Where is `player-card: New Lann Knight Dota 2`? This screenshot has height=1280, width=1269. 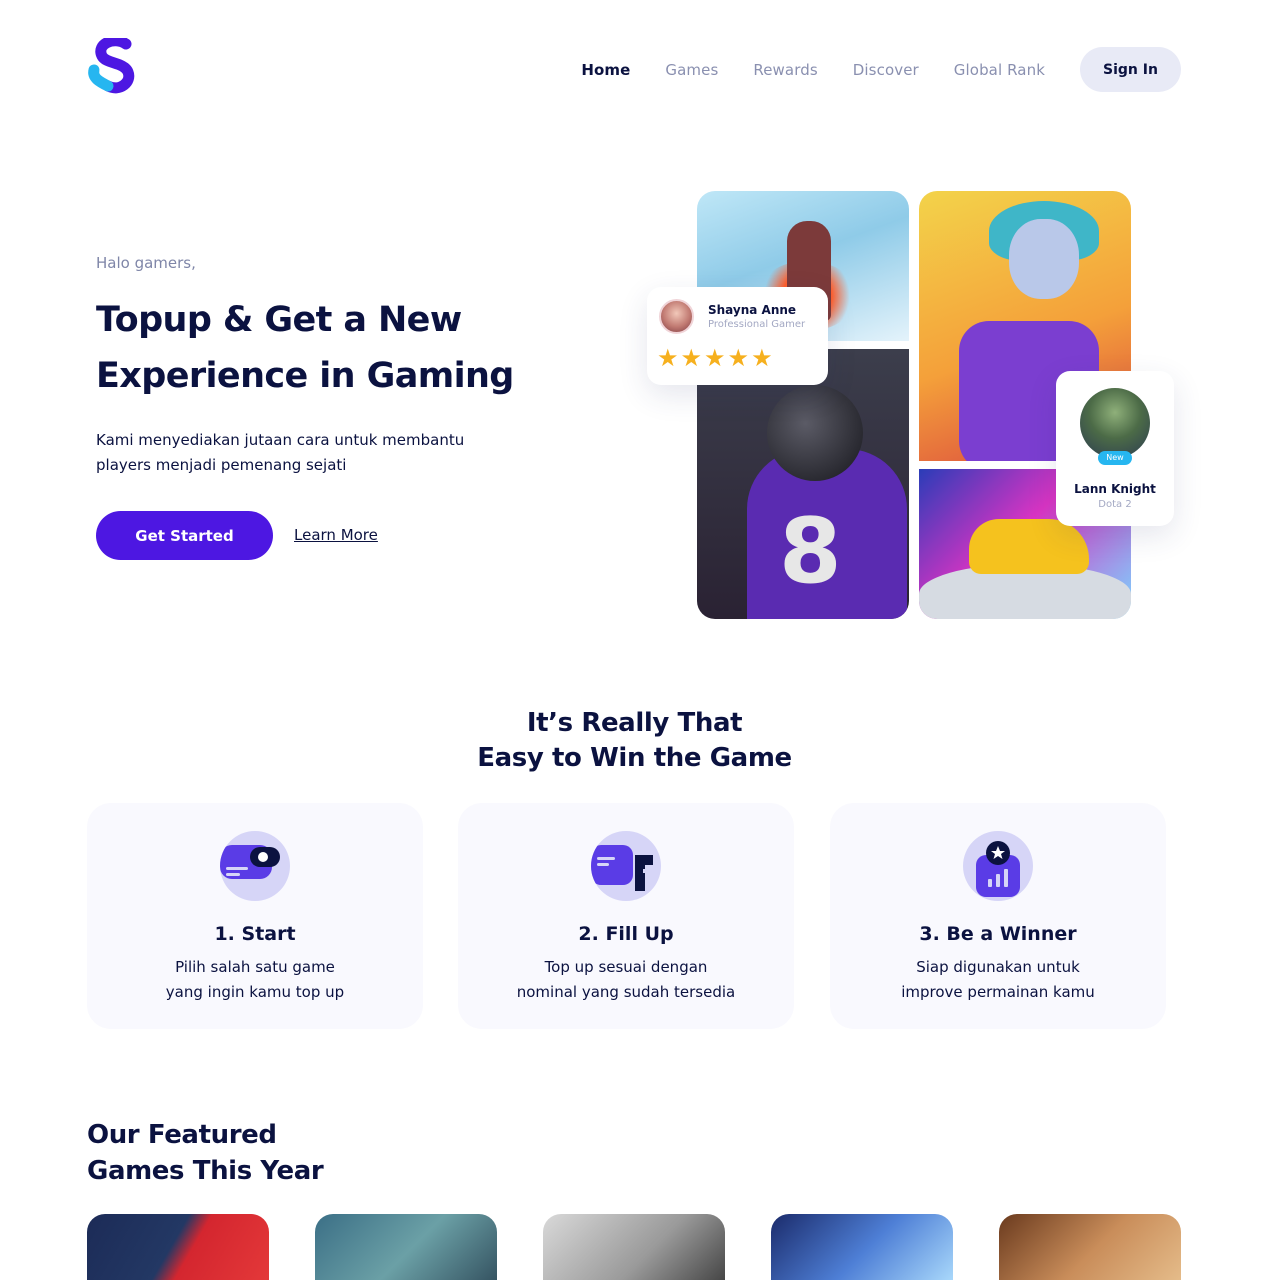
player-card: New Lann Knight Dota 2 is located at coordinates (1115, 448).